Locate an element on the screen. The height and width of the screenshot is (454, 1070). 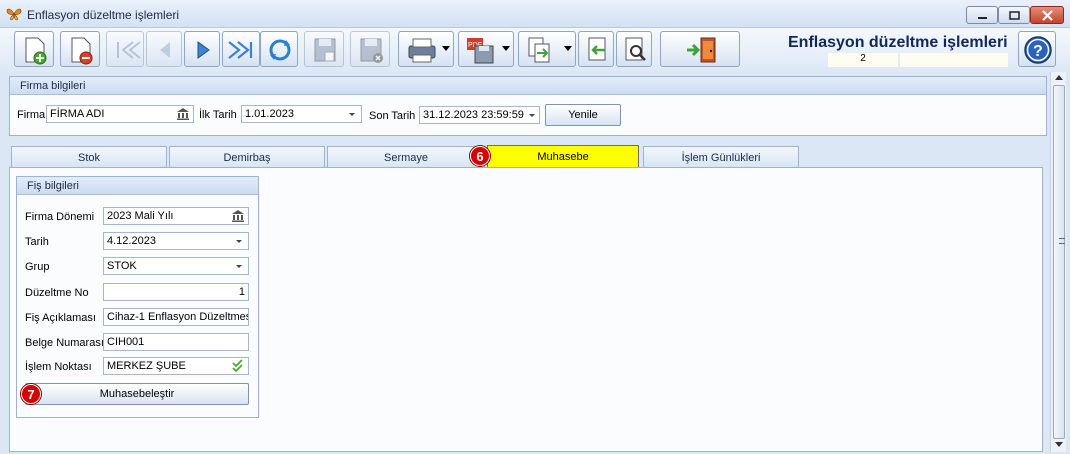
export-pdf-button: PDF is located at coordinates (486, 49).